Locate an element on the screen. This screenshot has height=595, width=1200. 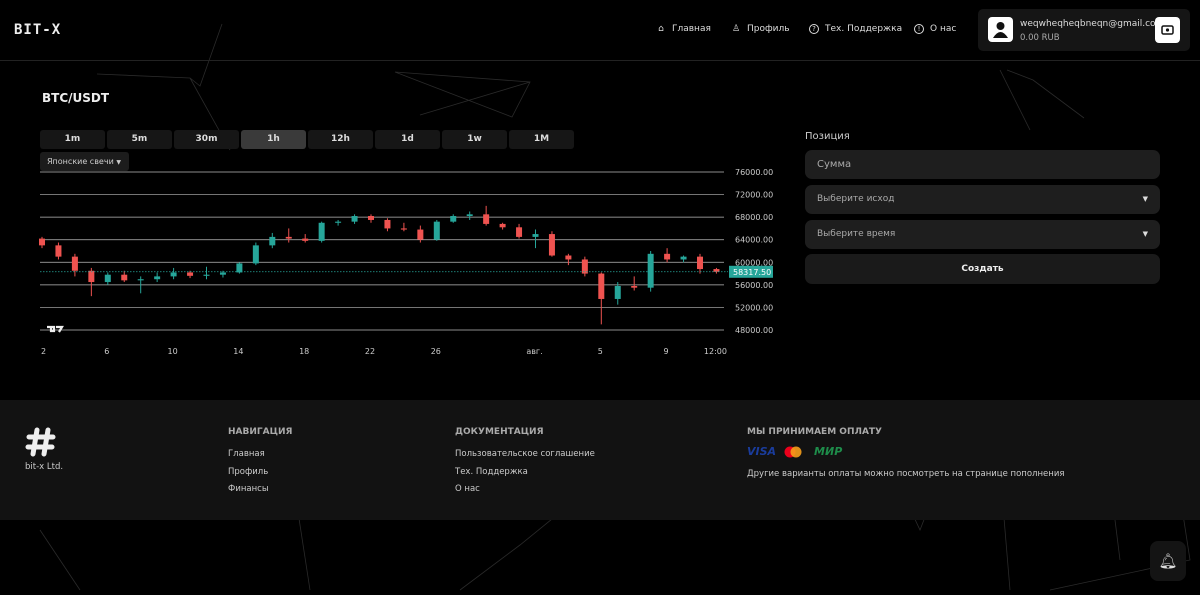
timeframe-12h: 12h is located at coordinates (340, 139).